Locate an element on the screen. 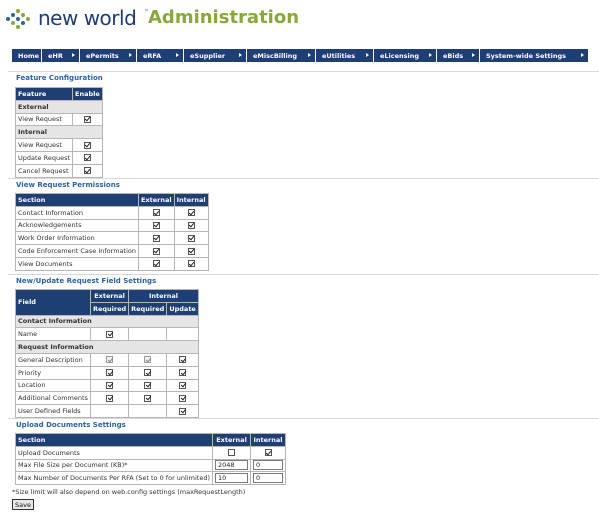  table-row: Priority is located at coordinates (107, 372).